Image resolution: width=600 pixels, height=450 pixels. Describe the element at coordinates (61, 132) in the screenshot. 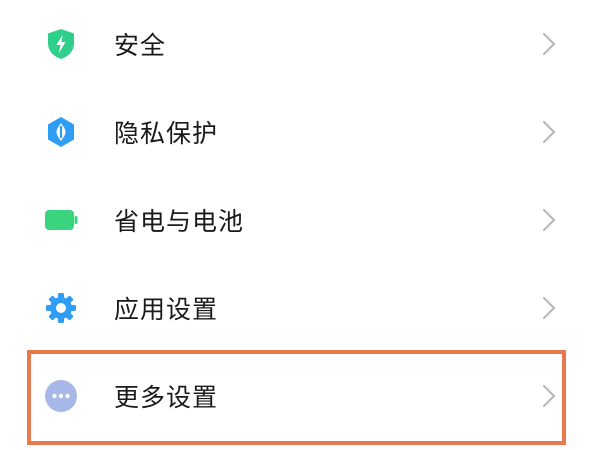

I see `privacy-icon` at that location.